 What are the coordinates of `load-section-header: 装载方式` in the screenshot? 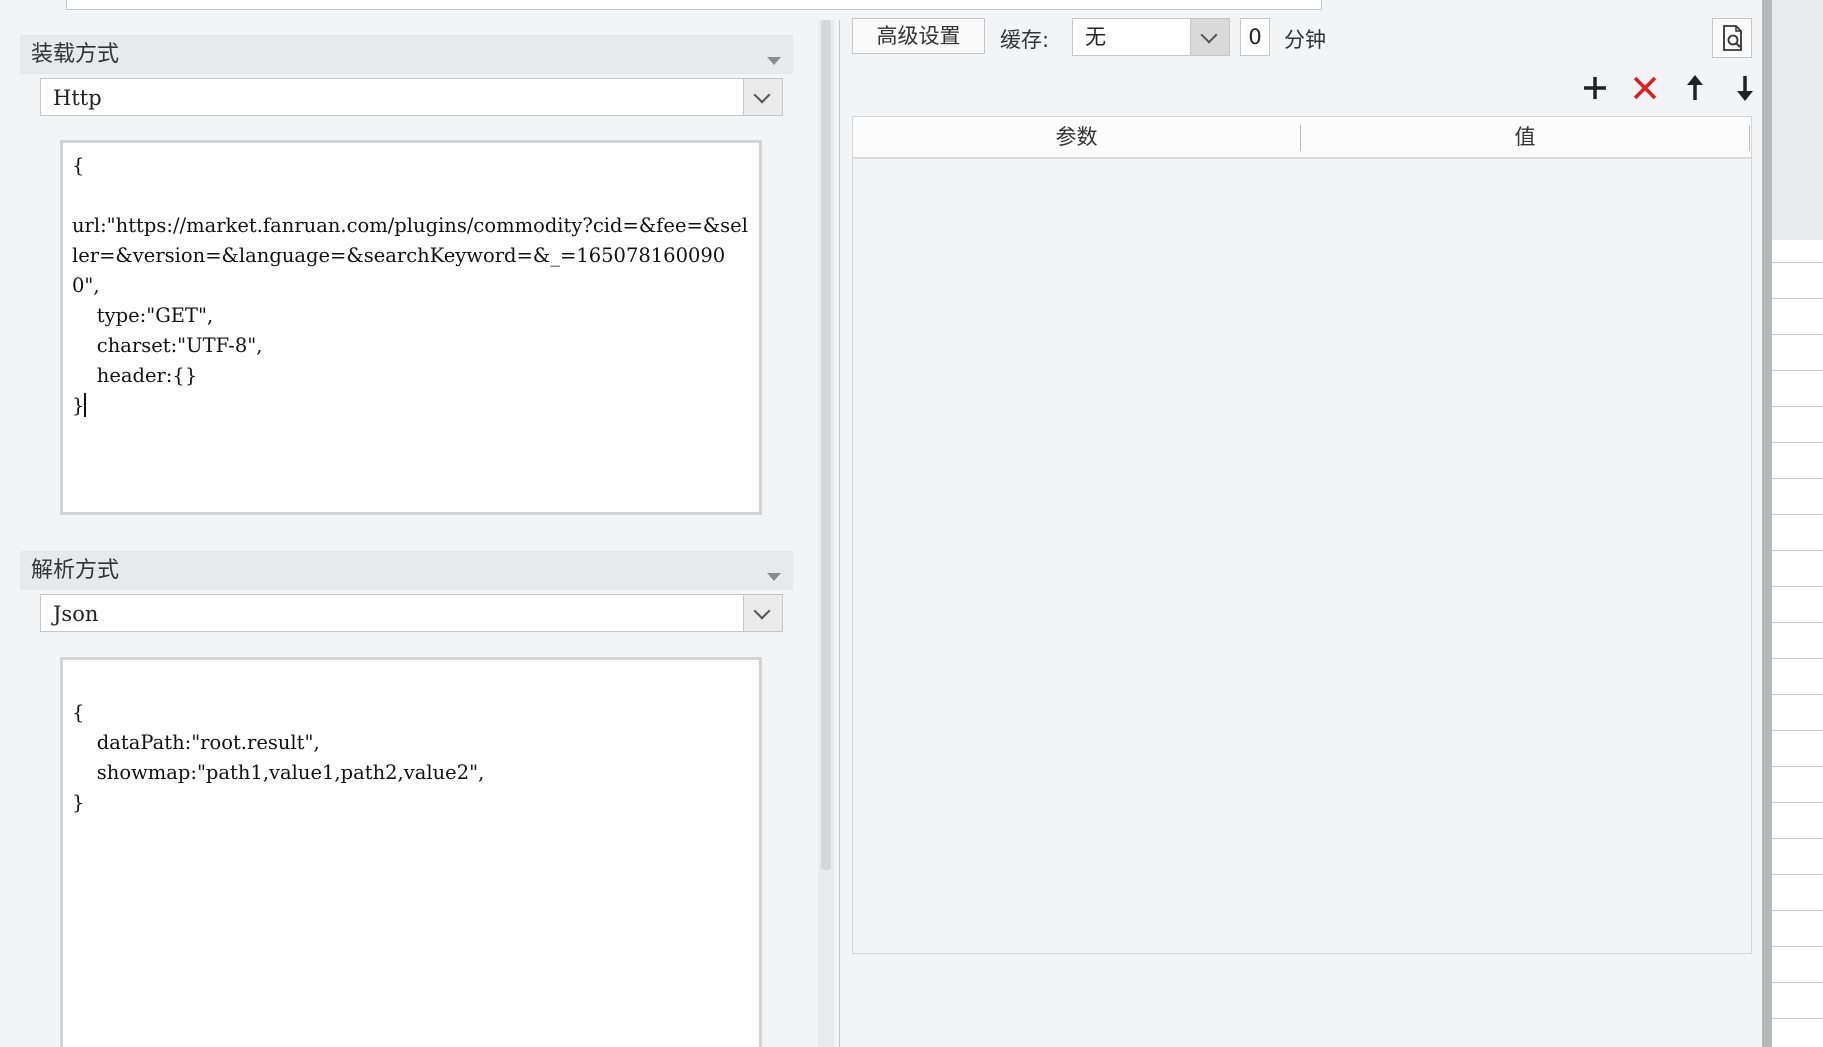 It's located at (406, 54).